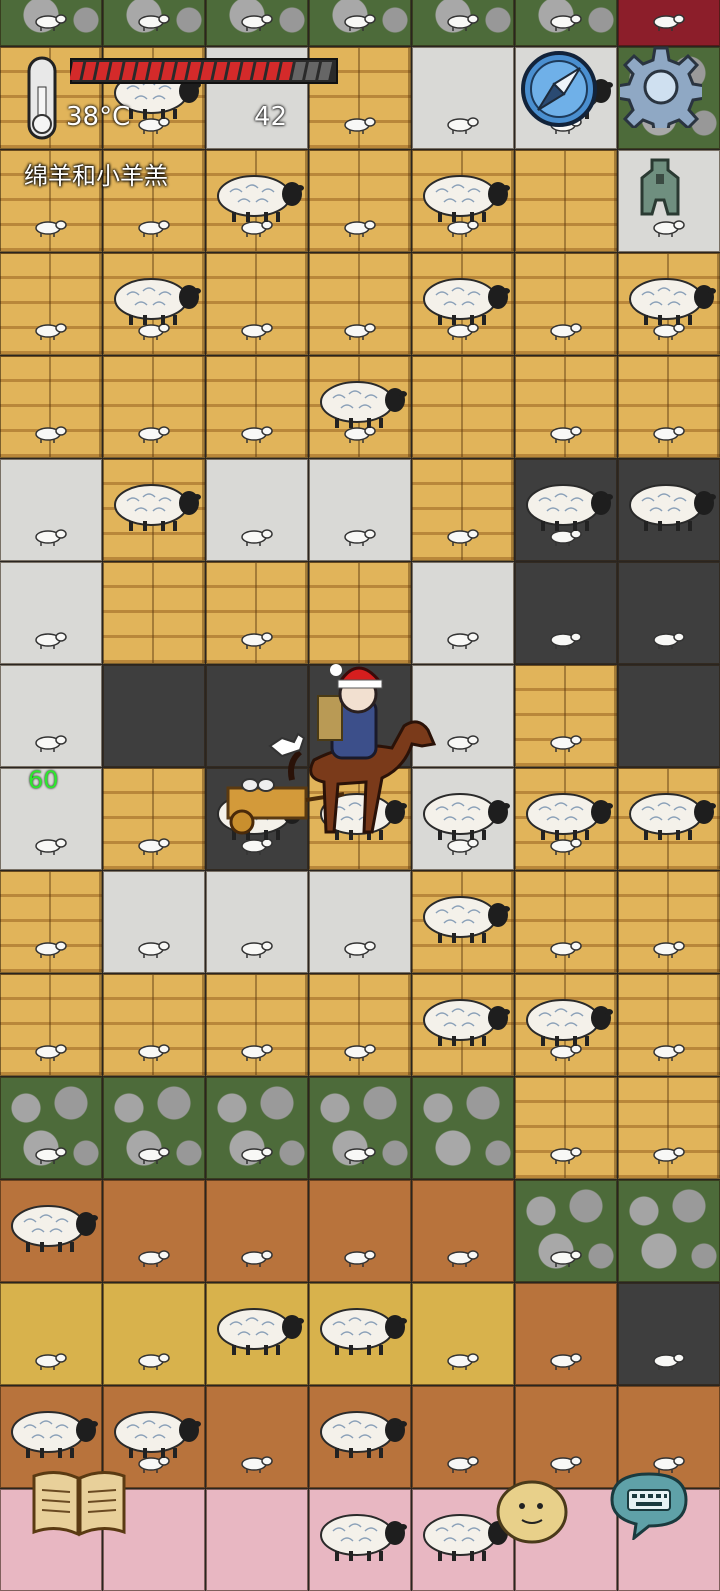 The image size is (720, 1591). I want to click on keyboard-icon, so click(649, 1505).